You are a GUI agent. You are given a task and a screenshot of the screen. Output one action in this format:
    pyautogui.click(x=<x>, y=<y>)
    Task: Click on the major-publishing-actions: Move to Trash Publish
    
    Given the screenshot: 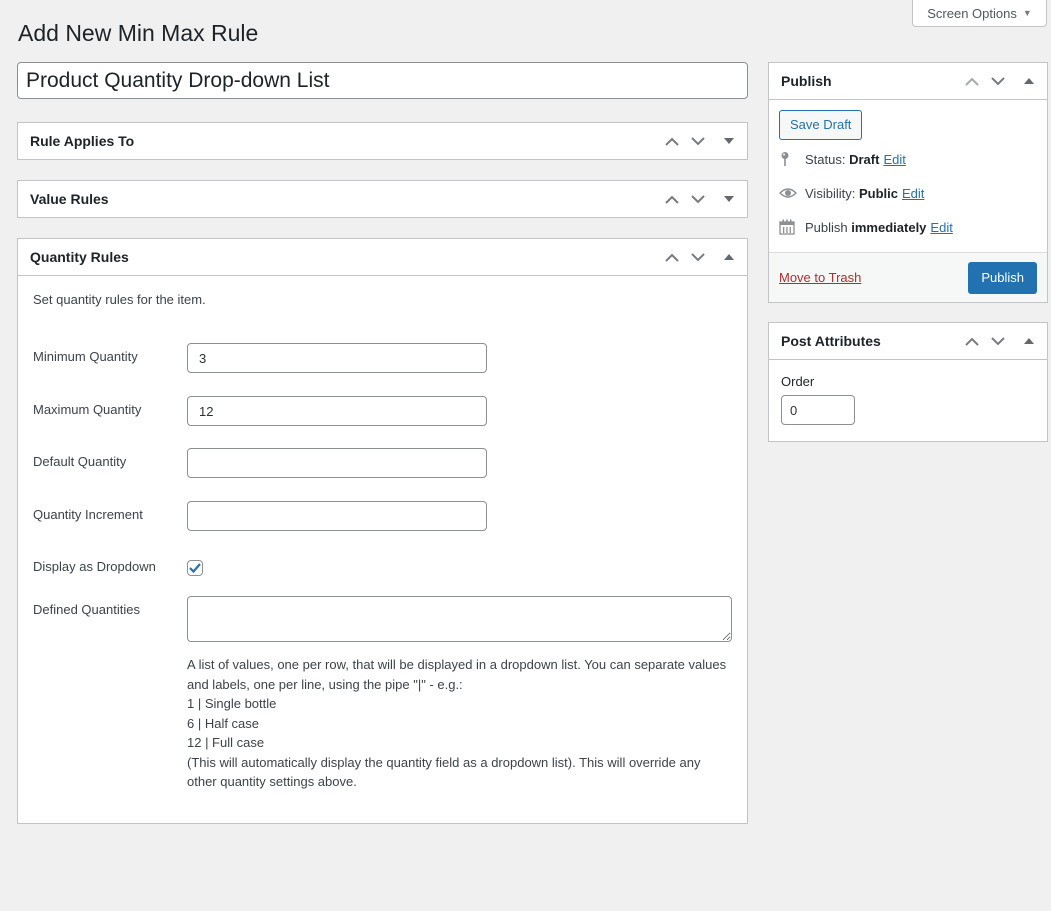 What is the action you would take?
    pyautogui.click(x=908, y=277)
    